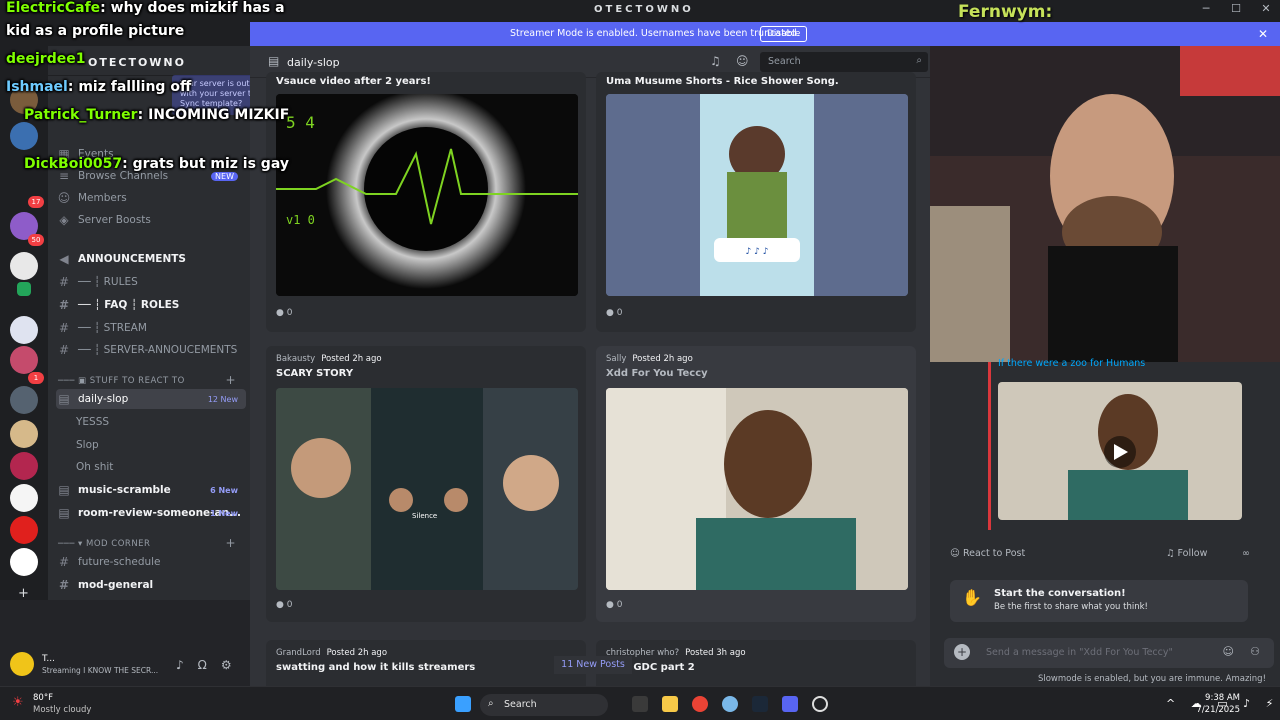 Image resolution: width=1280 pixels, height=720 pixels. I want to click on forum-post-selected: Sally Posted 2h ago Xdd For You Teccy ● 0, so click(756, 484).